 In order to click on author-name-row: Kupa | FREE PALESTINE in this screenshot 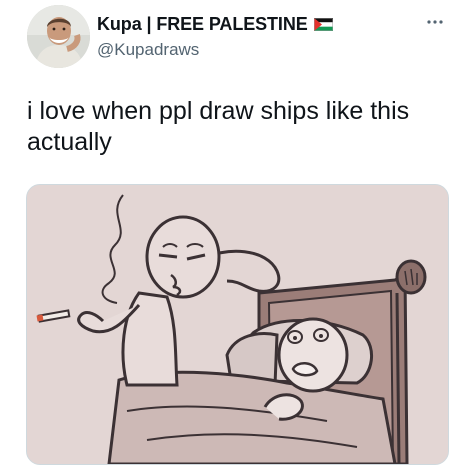, I will do `click(215, 24)`.